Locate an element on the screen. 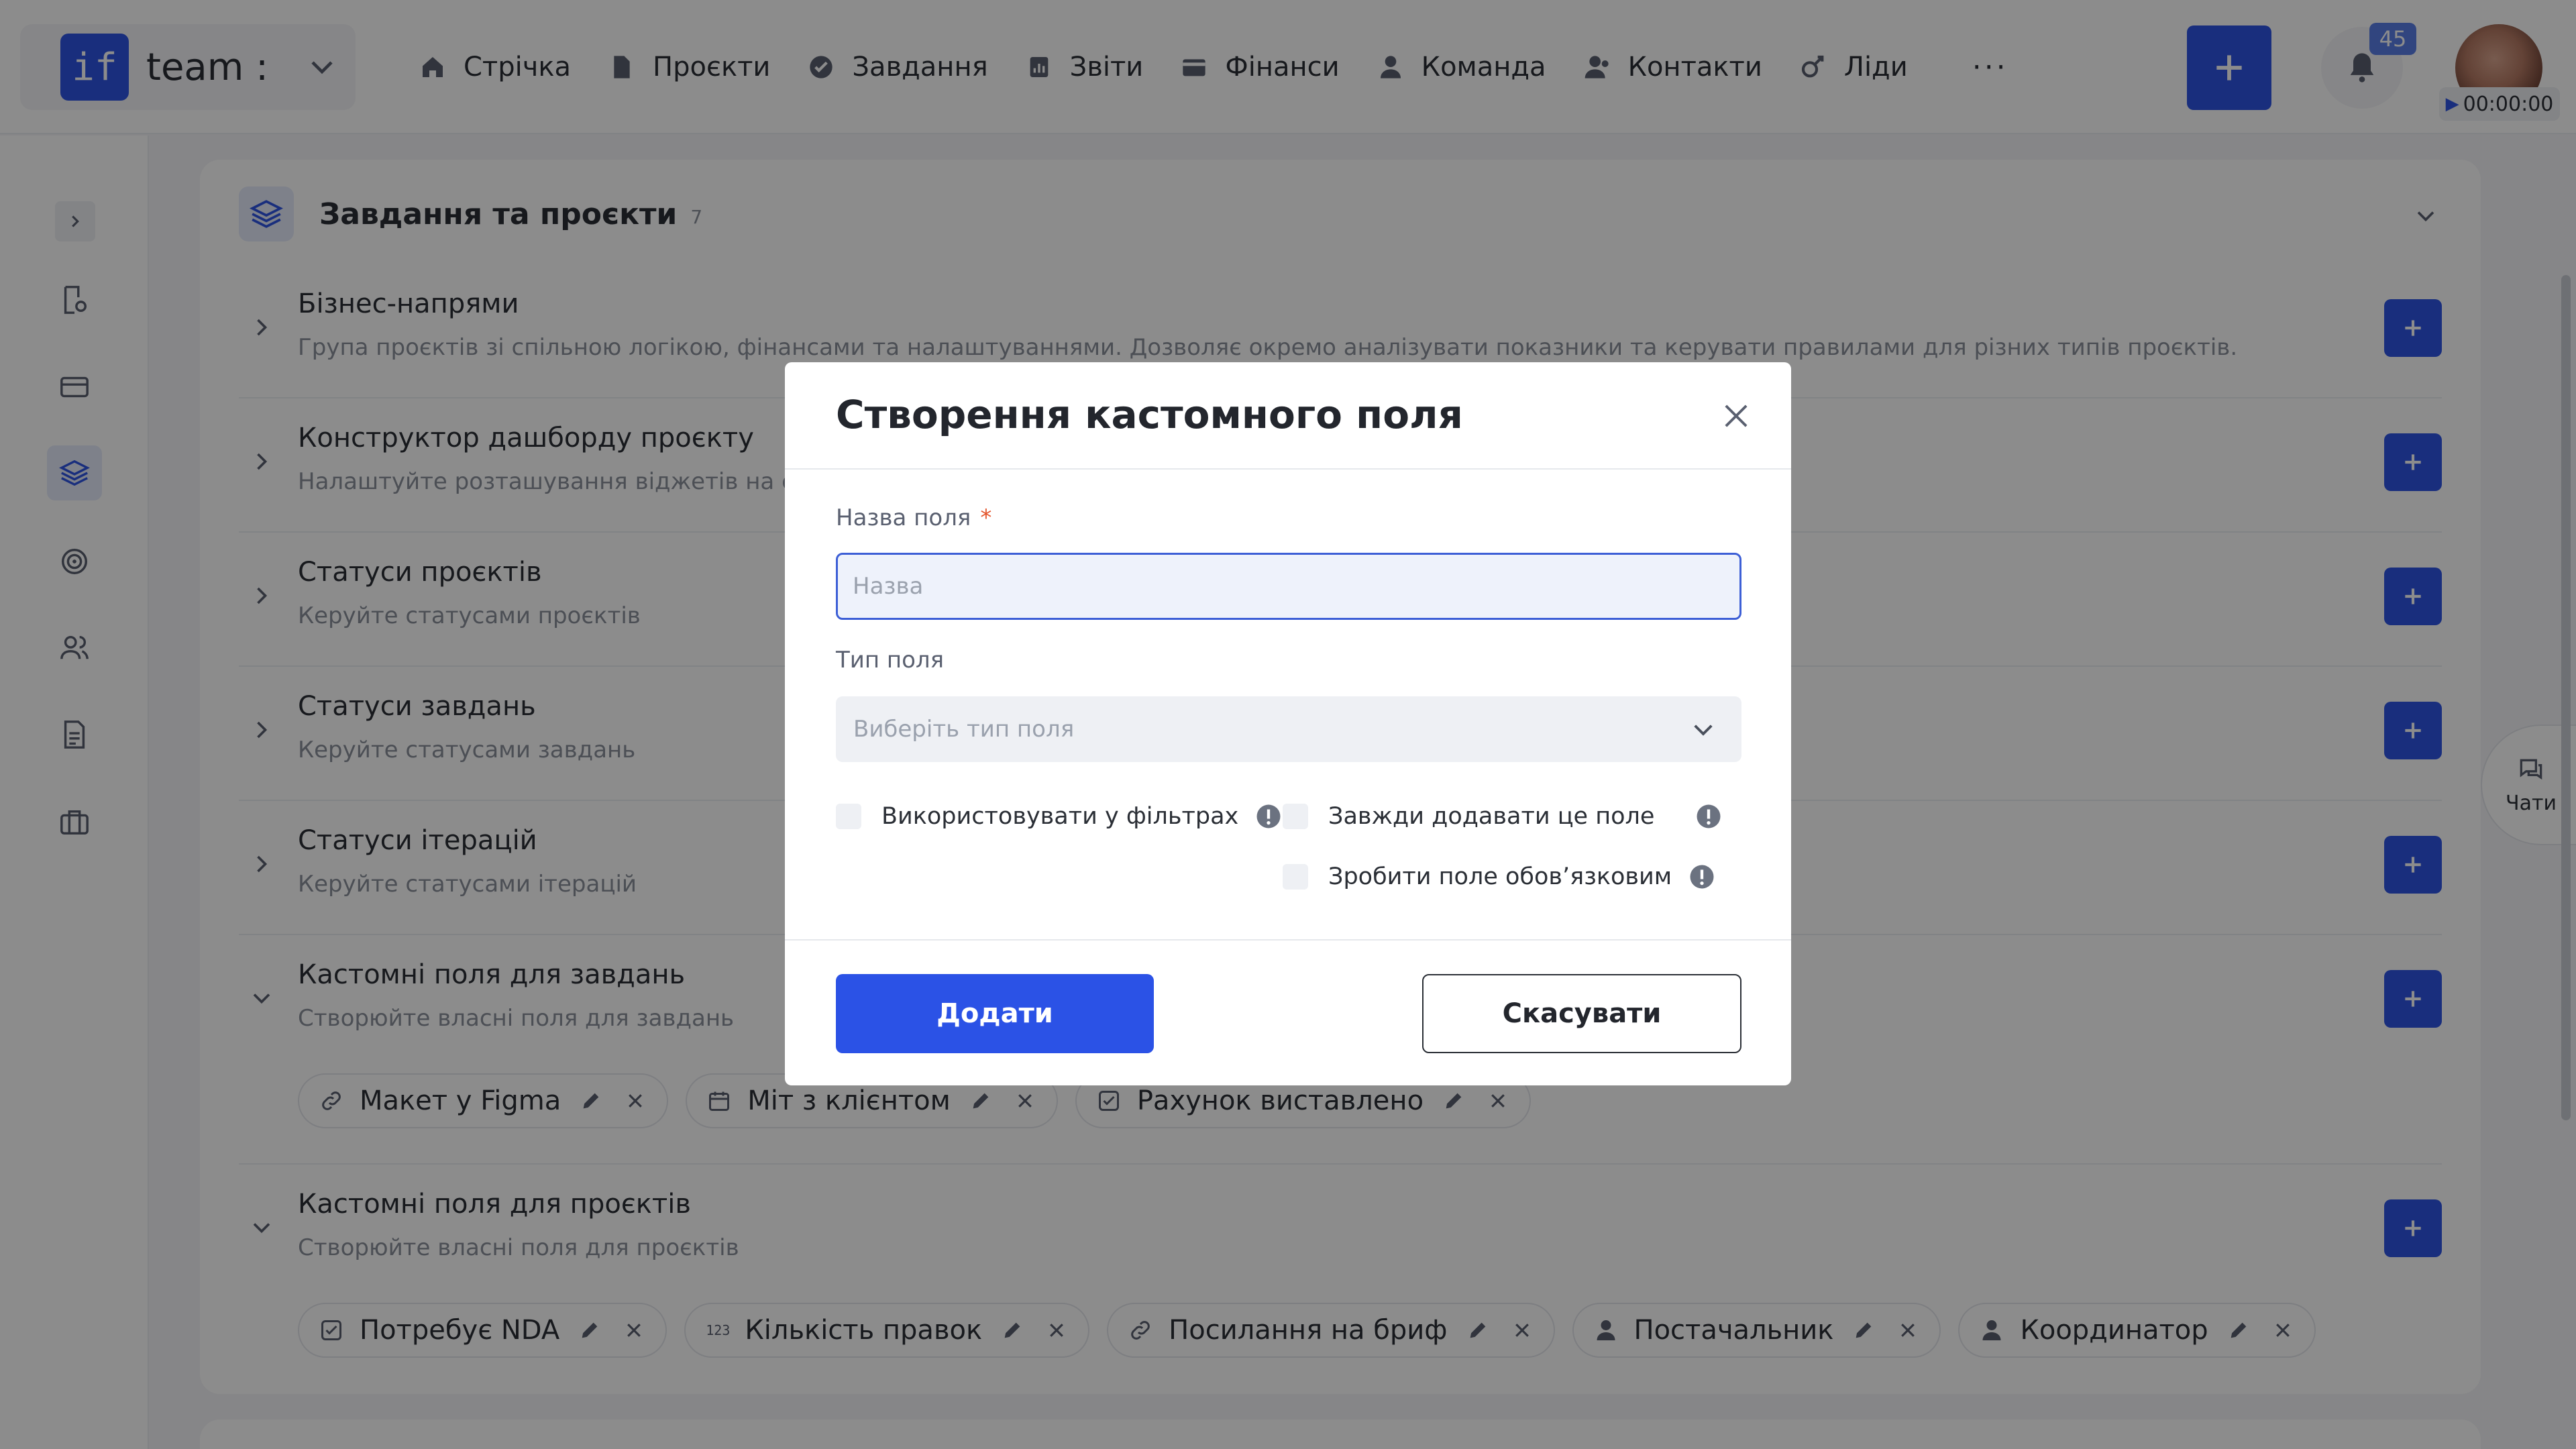 The height and width of the screenshot is (1449, 2576). always-add-checkbox: Завжди додавати це поле is located at coordinates (1503, 816).